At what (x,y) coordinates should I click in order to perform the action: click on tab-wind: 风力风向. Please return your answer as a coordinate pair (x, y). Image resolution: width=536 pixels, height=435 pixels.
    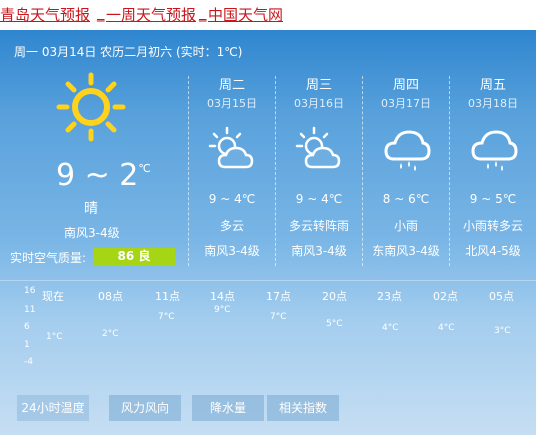
    Looking at the image, I should click on (145, 408).